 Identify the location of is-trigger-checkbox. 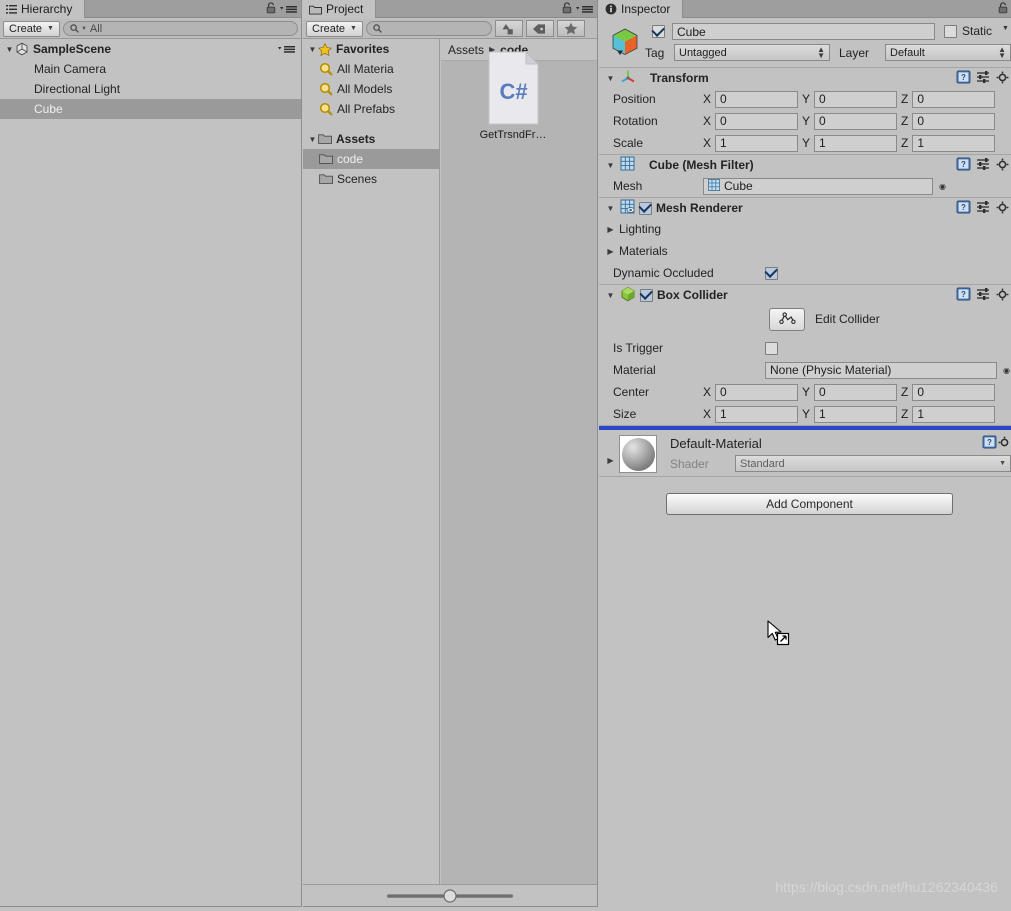
(771, 348).